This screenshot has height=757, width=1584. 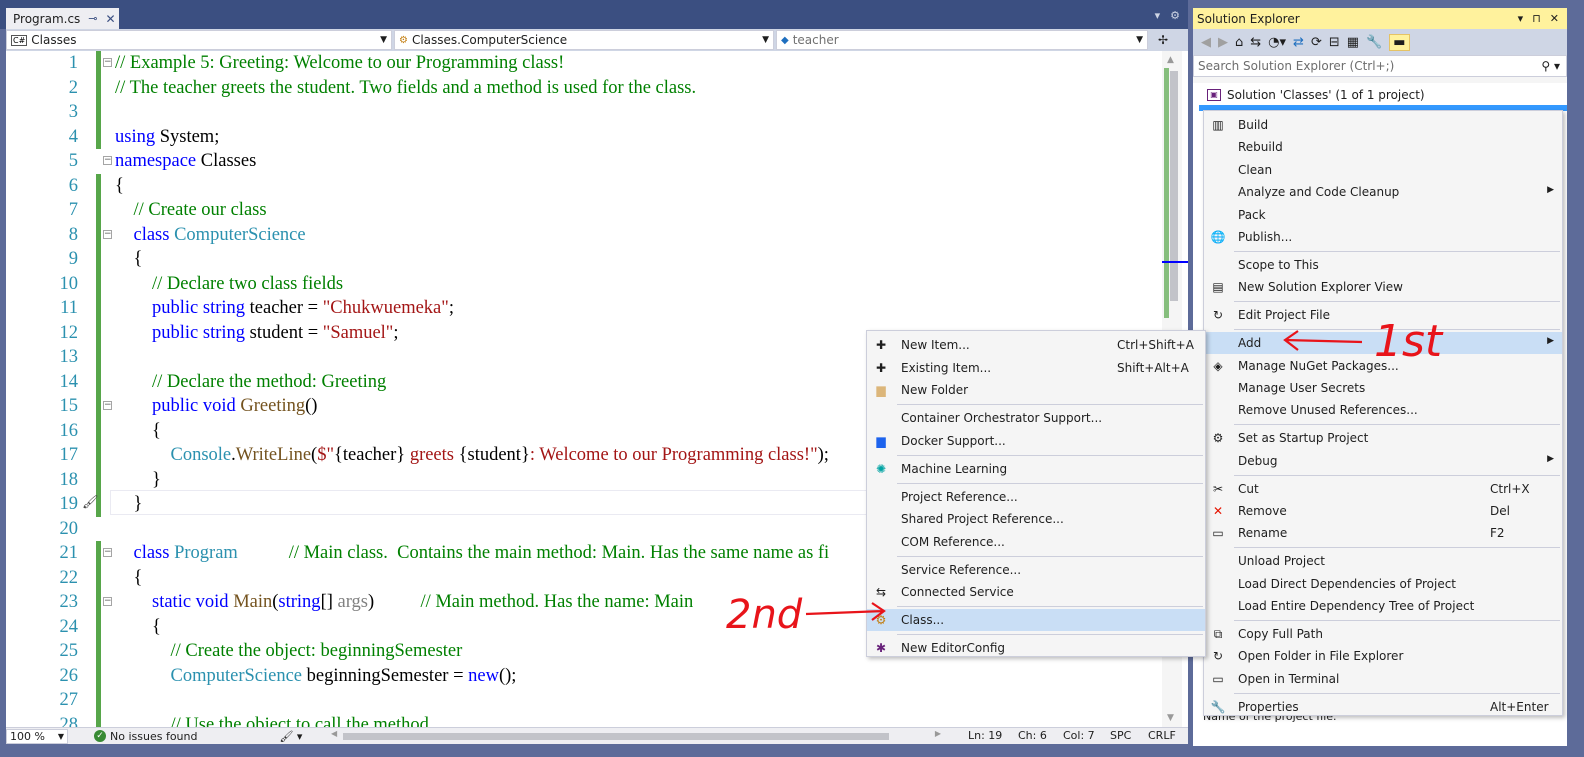 I want to click on type-dropdown: ⚙ Classes.ComputerScience ▼, so click(x=584, y=40).